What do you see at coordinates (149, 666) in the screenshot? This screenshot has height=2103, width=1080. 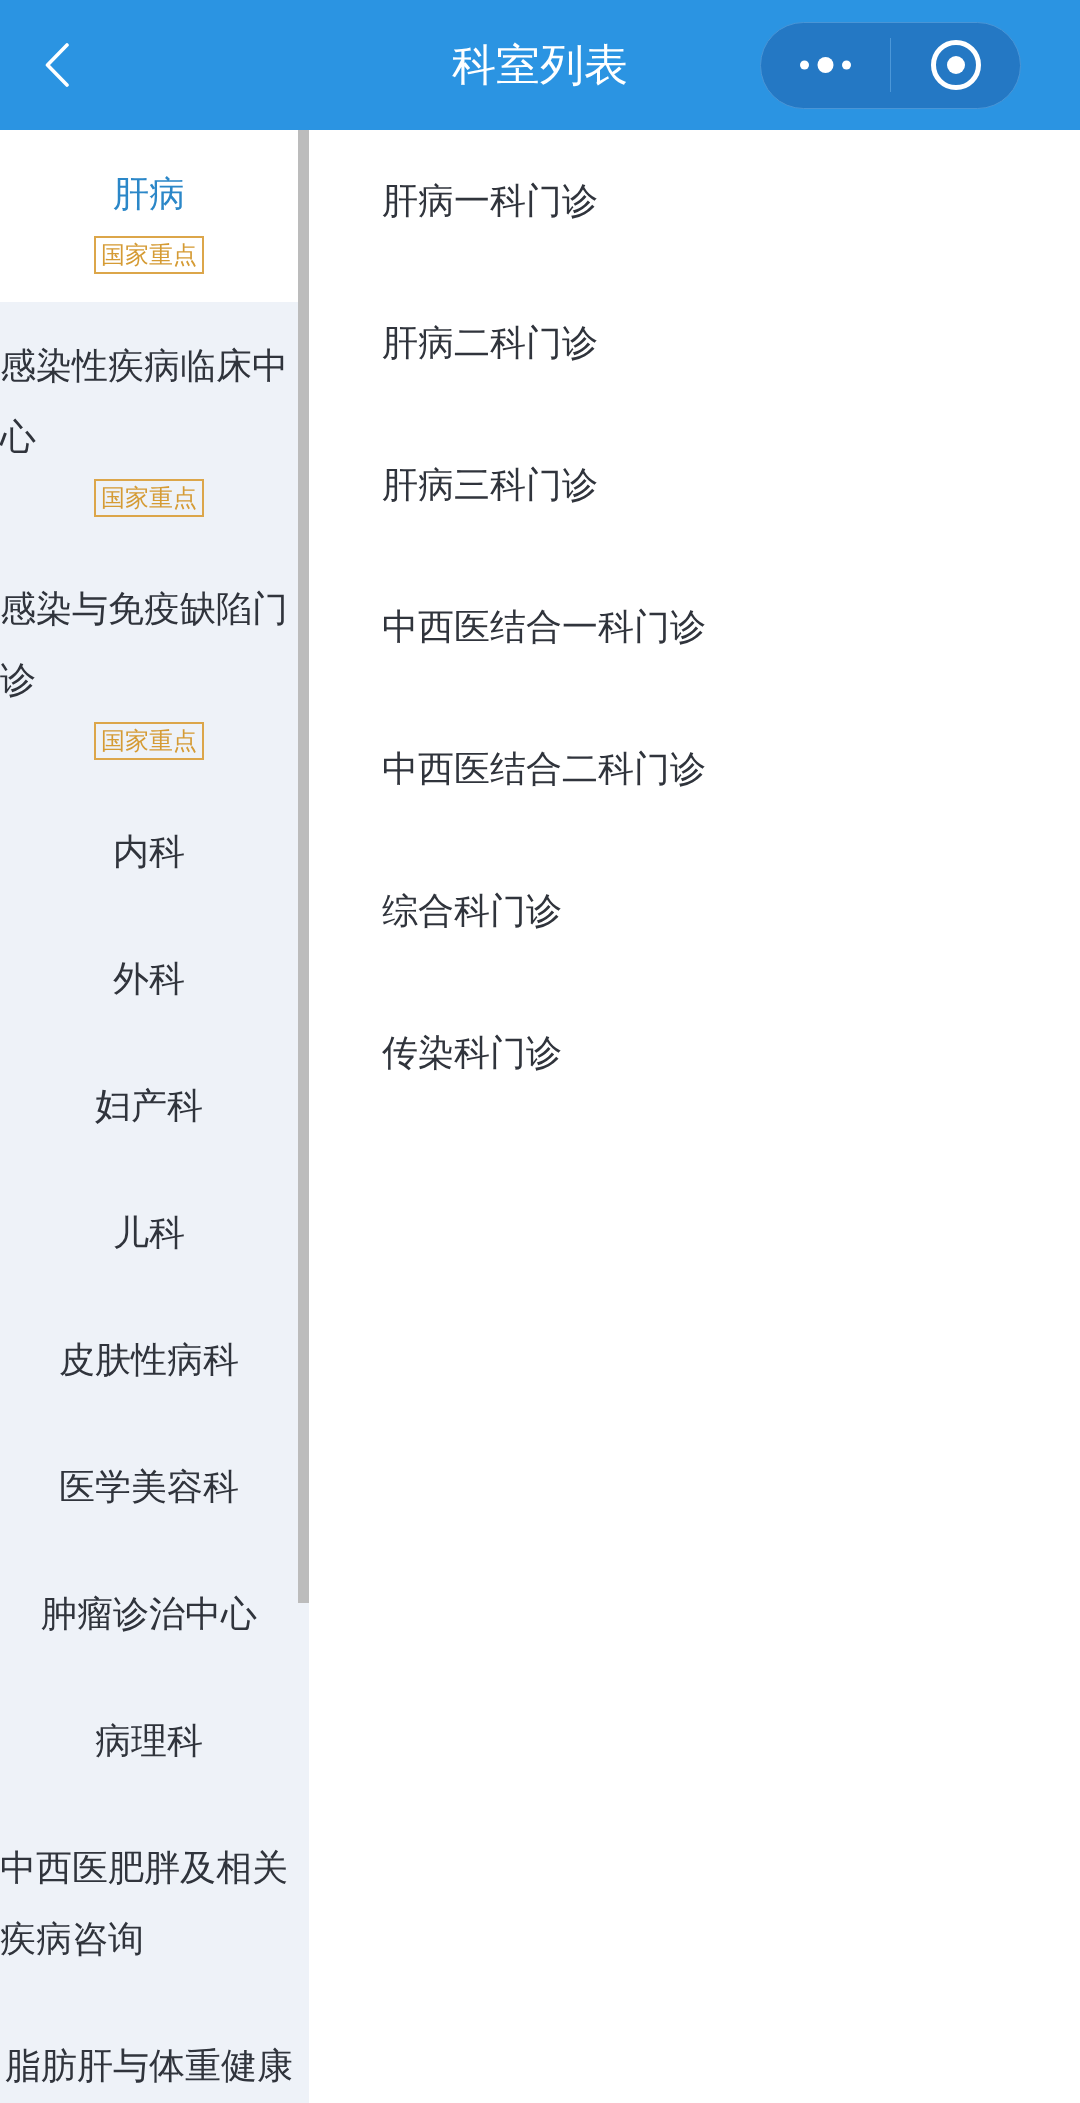 I see `department-item: 感染与免疫缺陷门诊 国家重点` at bounding box center [149, 666].